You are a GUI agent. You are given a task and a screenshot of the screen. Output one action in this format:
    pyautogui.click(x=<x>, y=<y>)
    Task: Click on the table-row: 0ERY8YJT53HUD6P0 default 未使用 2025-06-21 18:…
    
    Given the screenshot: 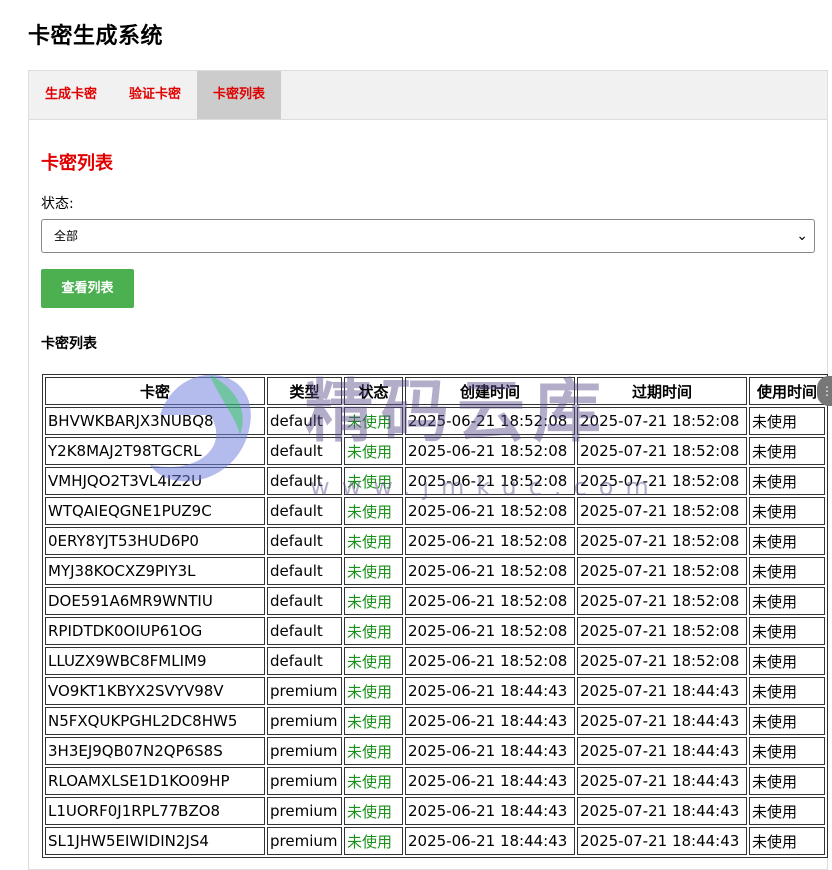 What is the action you would take?
    pyautogui.click(x=435, y=541)
    